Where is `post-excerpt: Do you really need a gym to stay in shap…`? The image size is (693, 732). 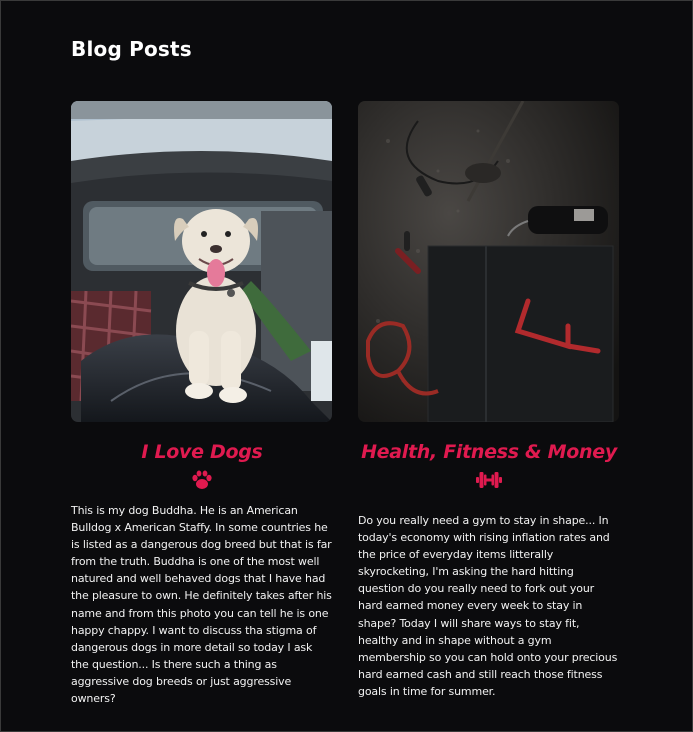
post-excerpt: Do you really need a gym to stay in shap… is located at coordinates (488, 606).